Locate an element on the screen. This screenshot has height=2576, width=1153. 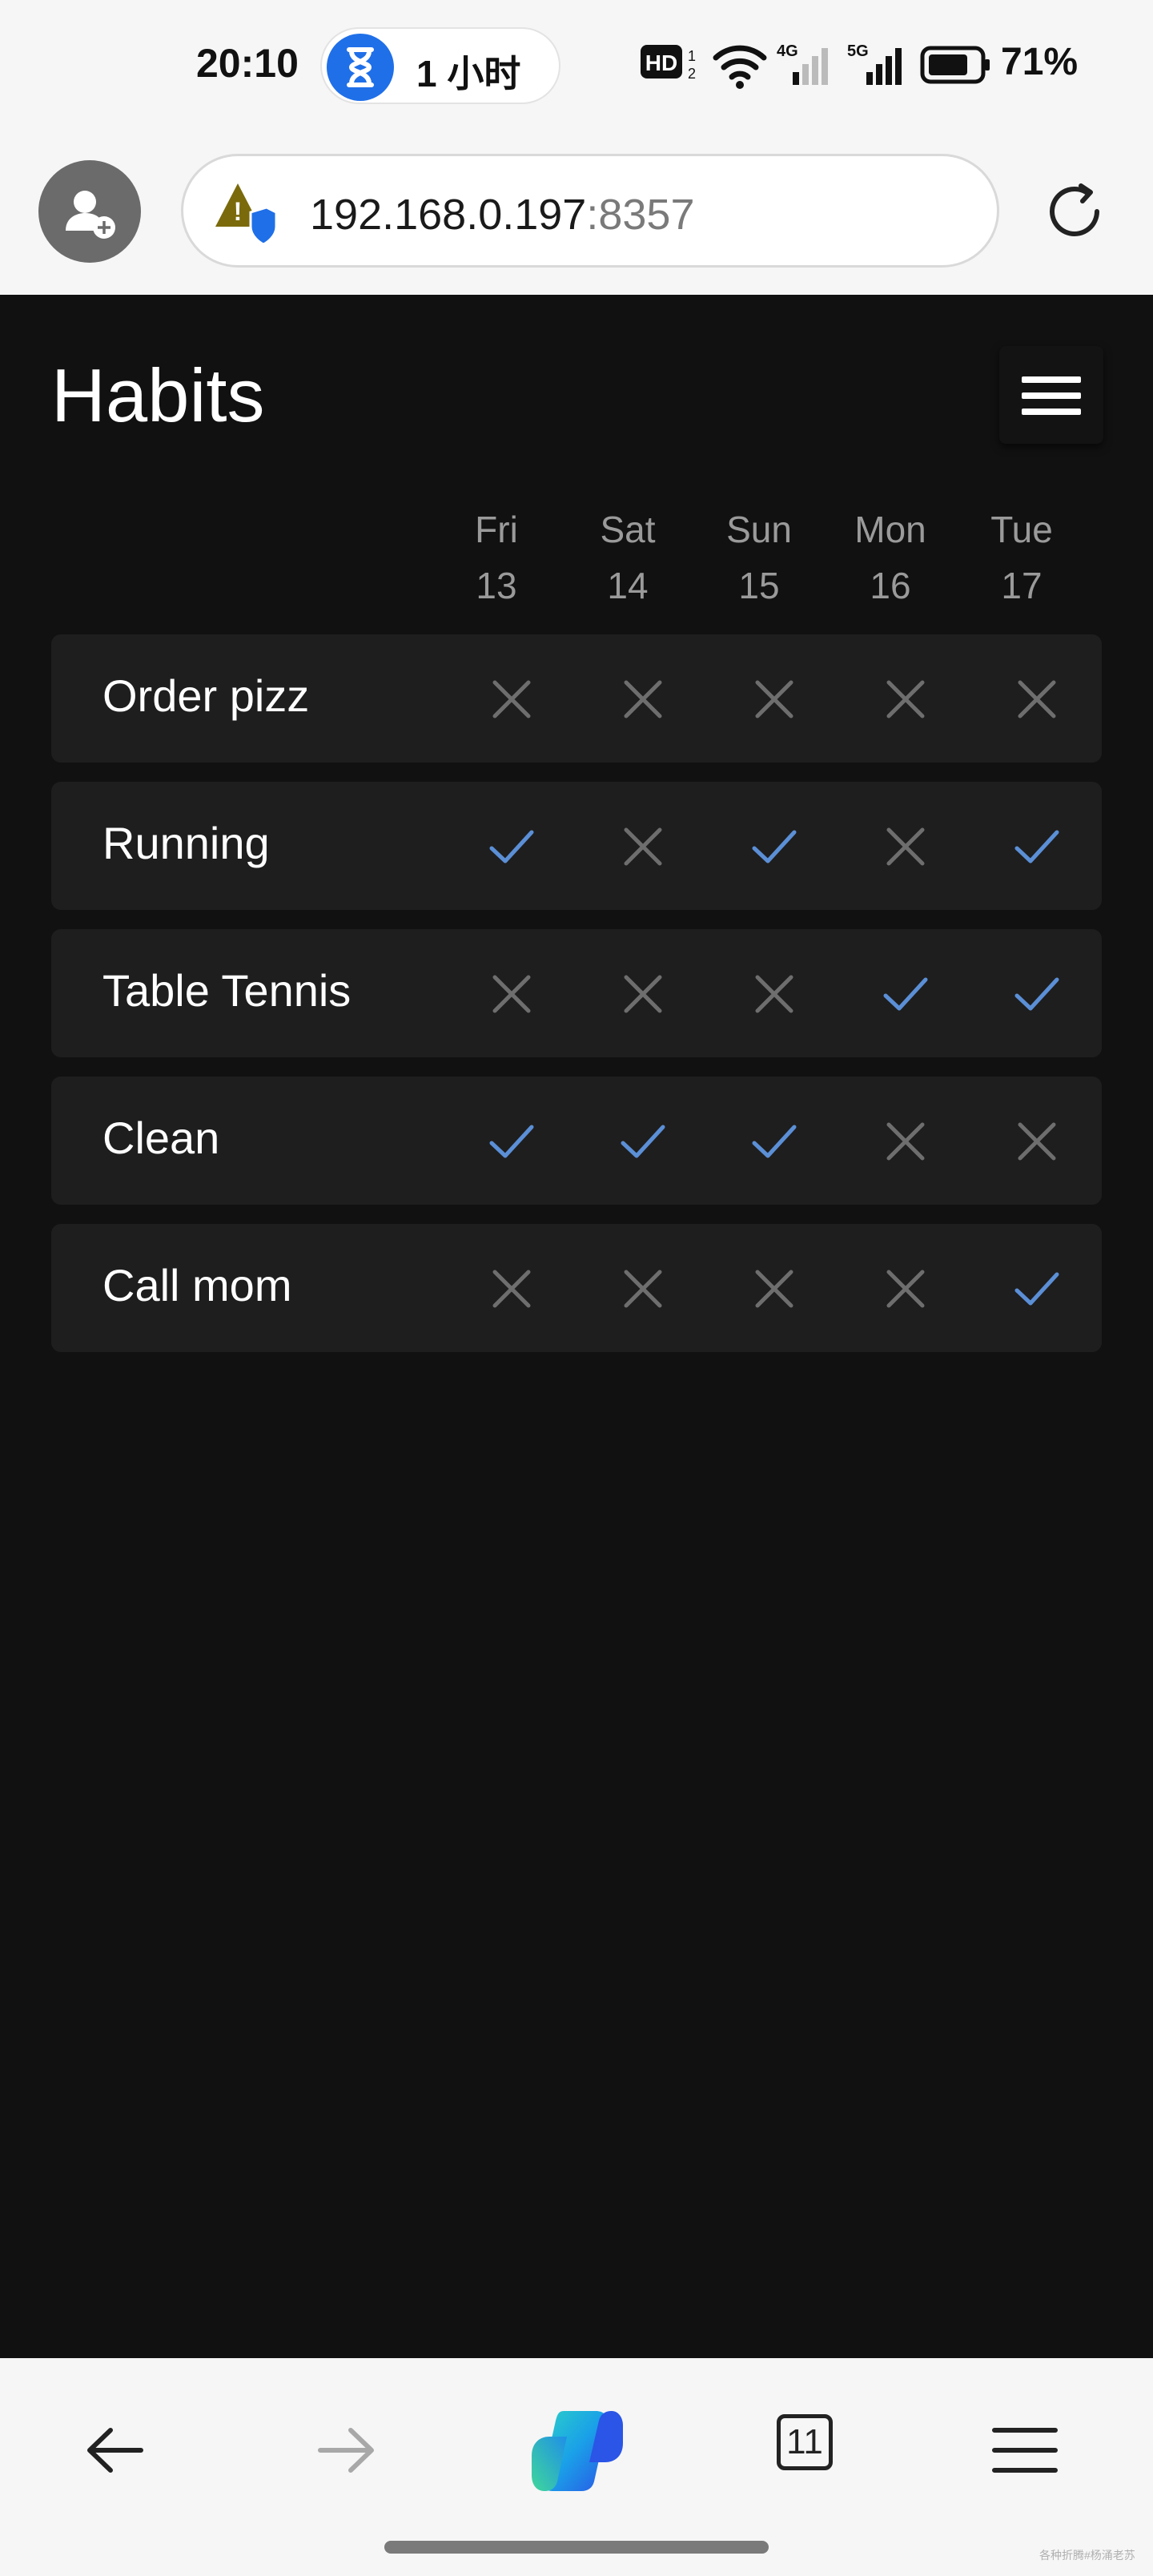
day-header: Sat 14 is located at coordinates (628, 557).